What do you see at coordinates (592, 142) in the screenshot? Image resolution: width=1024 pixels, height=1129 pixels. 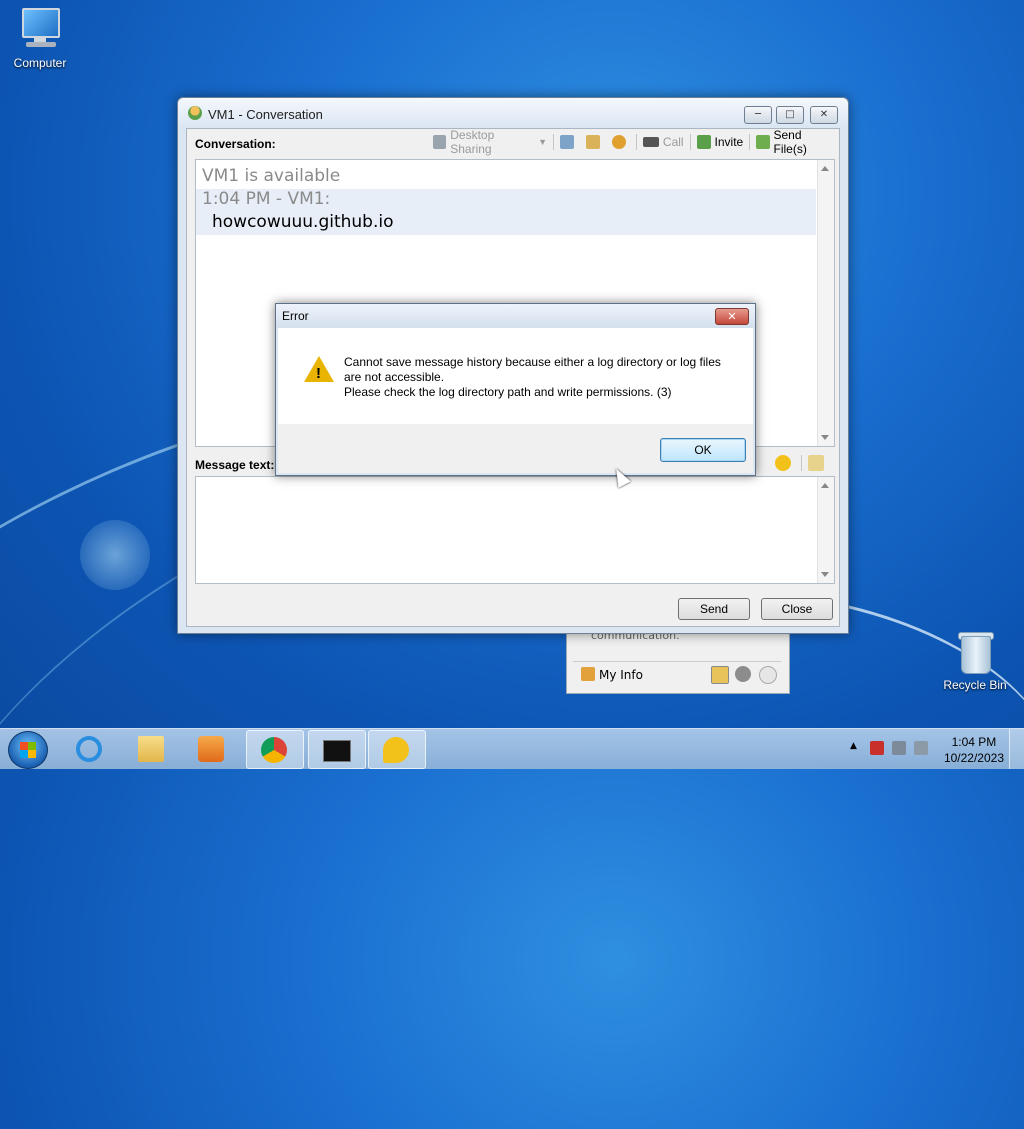 I see `contact-info-icon` at bounding box center [592, 142].